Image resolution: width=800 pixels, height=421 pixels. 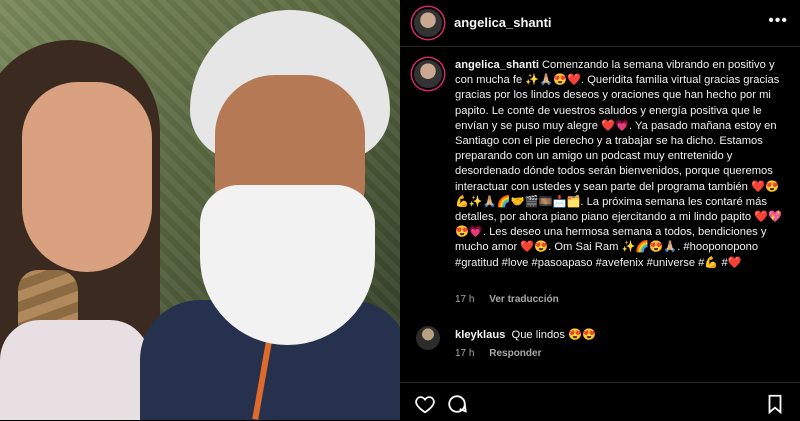 I want to click on post-header: angelica_shanti •••, so click(x=600, y=23).